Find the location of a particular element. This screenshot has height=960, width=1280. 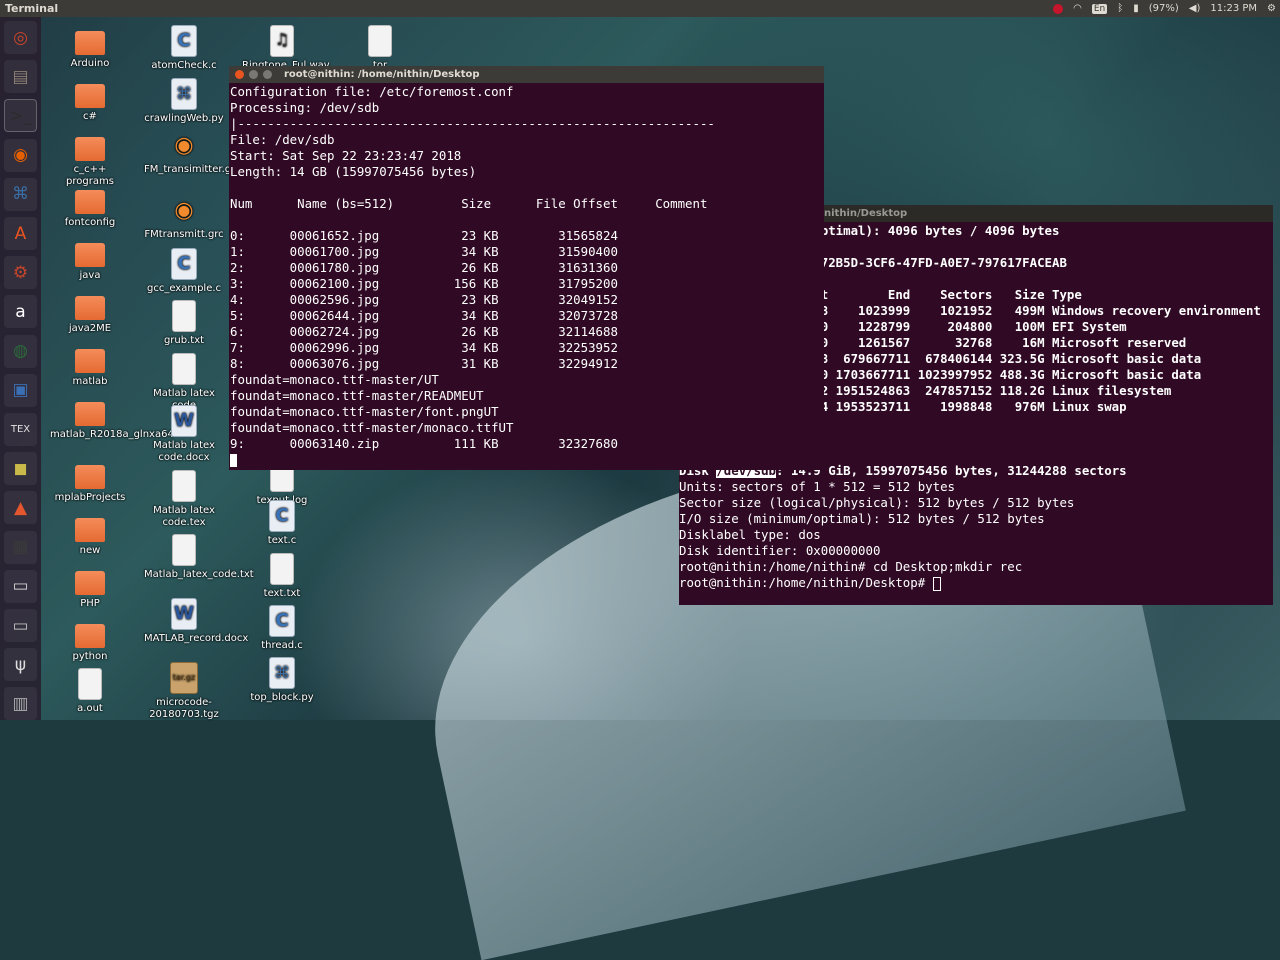

desktop-icon-folder: fontconfig is located at coordinates (90, 206).